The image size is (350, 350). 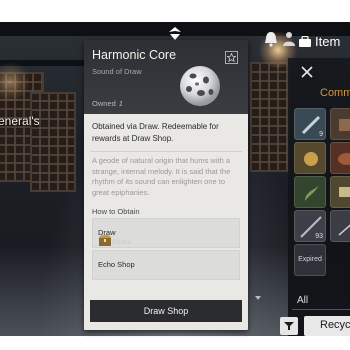 What do you see at coordinates (344, 230) in the screenshot?
I see `needle-item-icon` at bounding box center [344, 230].